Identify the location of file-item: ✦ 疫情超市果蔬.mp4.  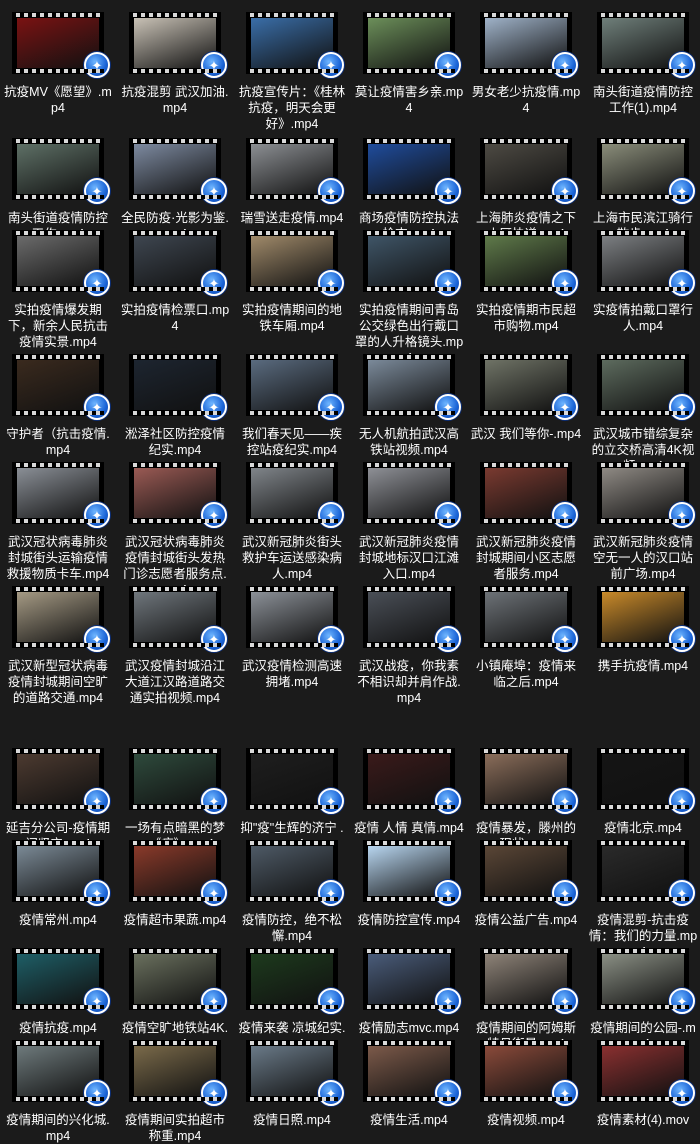
(175, 884).